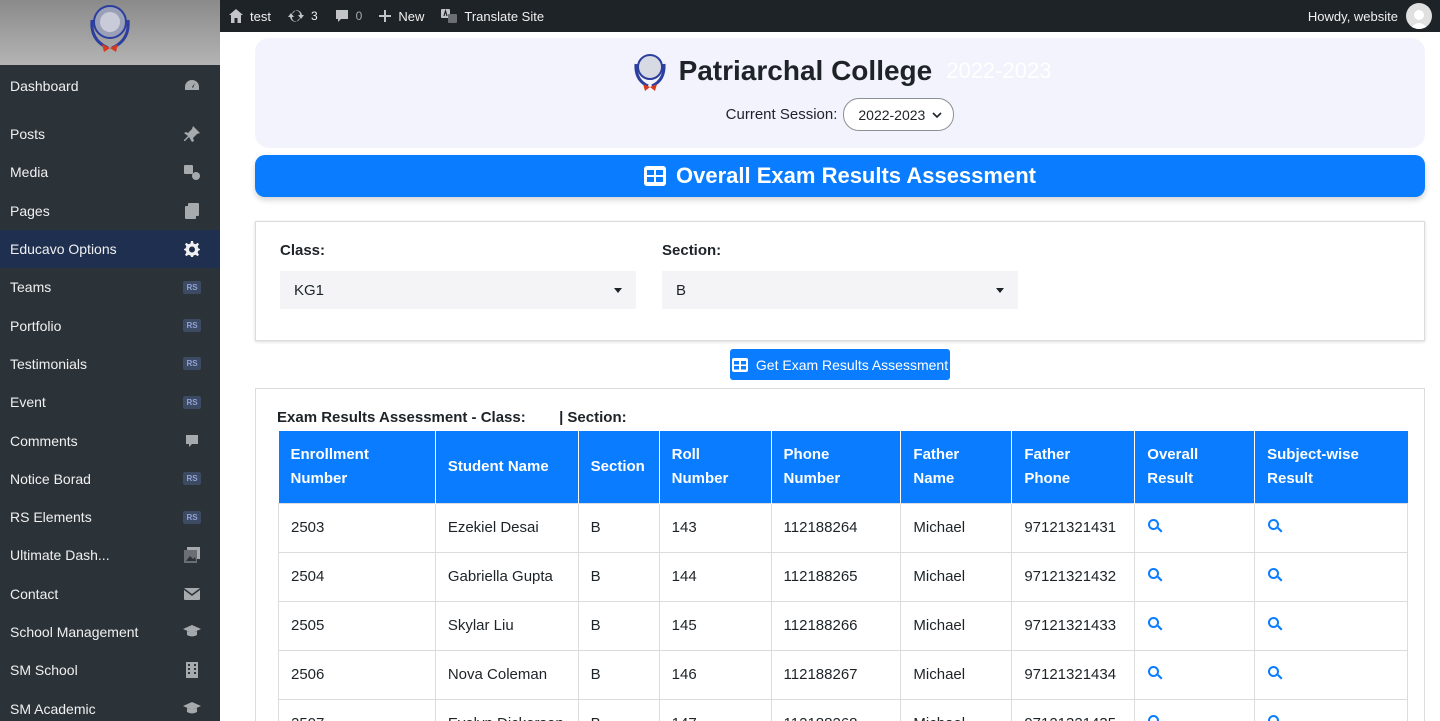  What do you see at coordinates (506, 576) in the screenshot?
I see `table-cell: Gabriella Gupta` at bounding box center [506, 576].